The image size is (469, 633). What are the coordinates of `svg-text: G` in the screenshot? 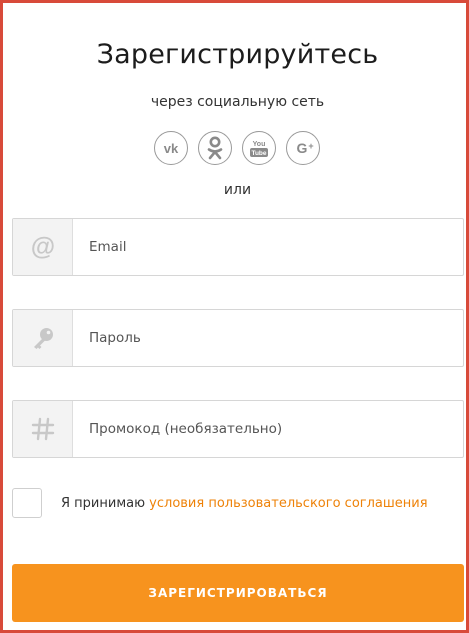 It's located at (302, 148).